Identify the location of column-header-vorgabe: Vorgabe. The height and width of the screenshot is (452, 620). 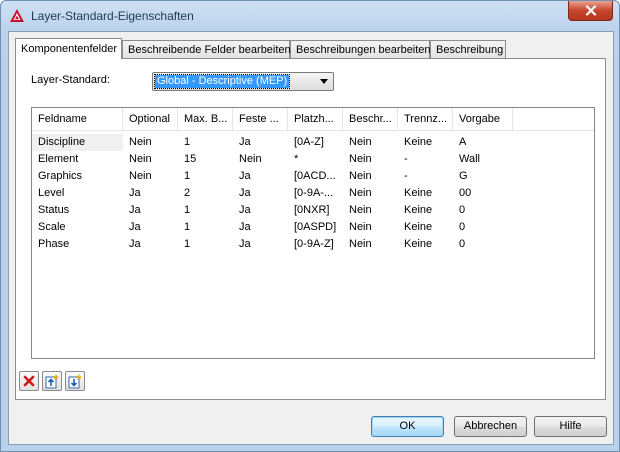
(483, 119).